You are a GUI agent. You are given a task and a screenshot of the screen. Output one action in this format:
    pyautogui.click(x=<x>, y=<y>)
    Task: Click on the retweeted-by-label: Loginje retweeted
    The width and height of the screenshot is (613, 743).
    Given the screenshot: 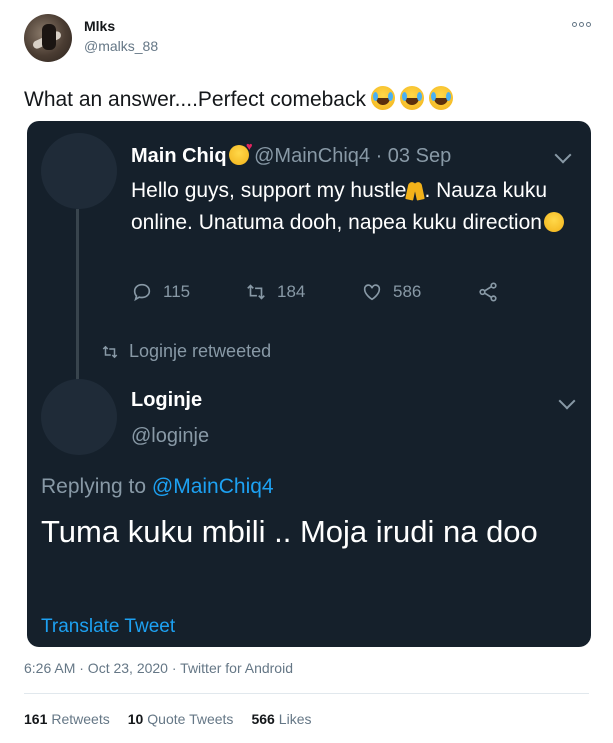 What is the action you would take?
    pyautogui.click(x=200, y=351)
    